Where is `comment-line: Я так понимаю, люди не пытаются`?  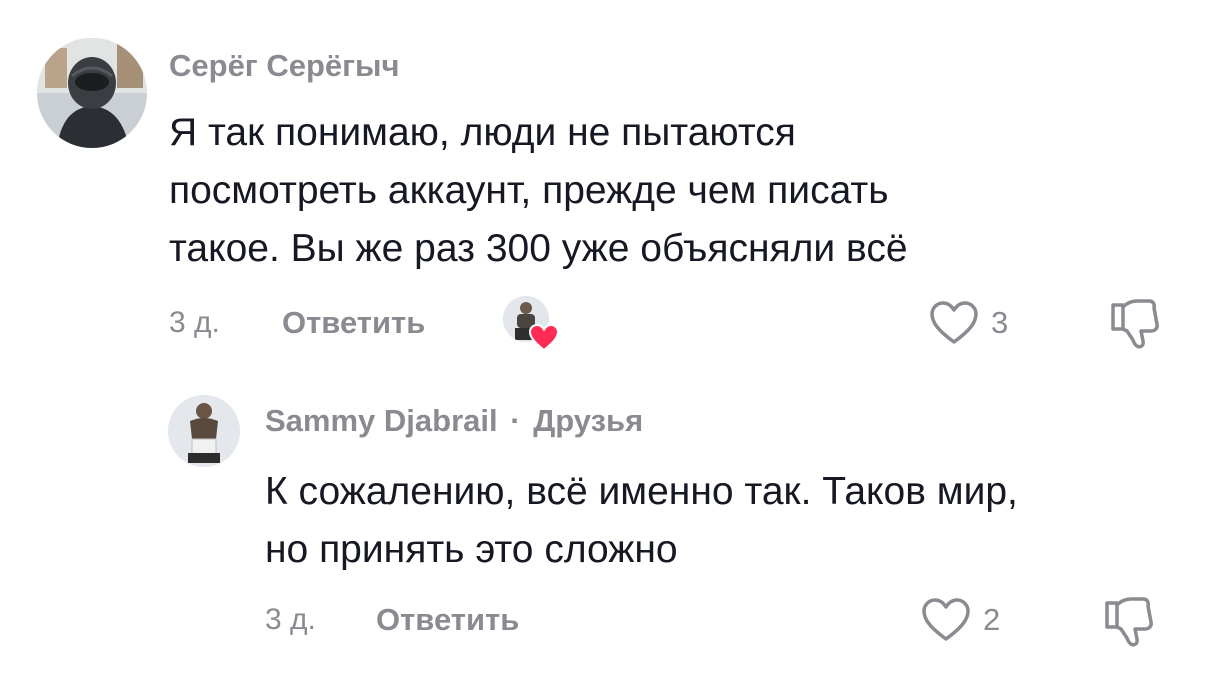 comment-line: Я так понимаю, люди не пытаются is located at coordinates (482, 132).